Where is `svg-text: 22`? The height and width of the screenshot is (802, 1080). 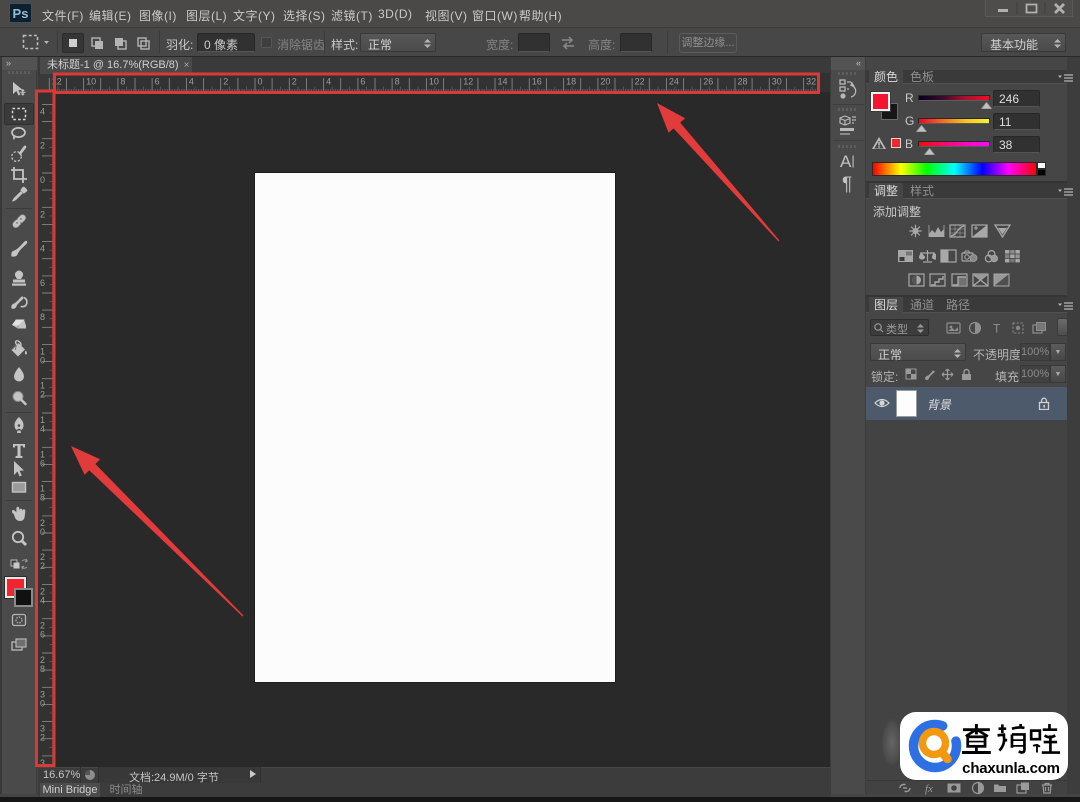 svg-text: 22 is located at coordinates (640, 82).